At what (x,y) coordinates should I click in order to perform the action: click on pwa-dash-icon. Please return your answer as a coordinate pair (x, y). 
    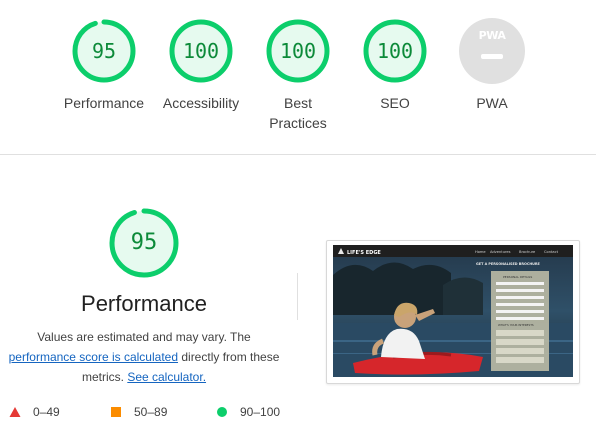
    Looking at the image, I should click on (492, 56).